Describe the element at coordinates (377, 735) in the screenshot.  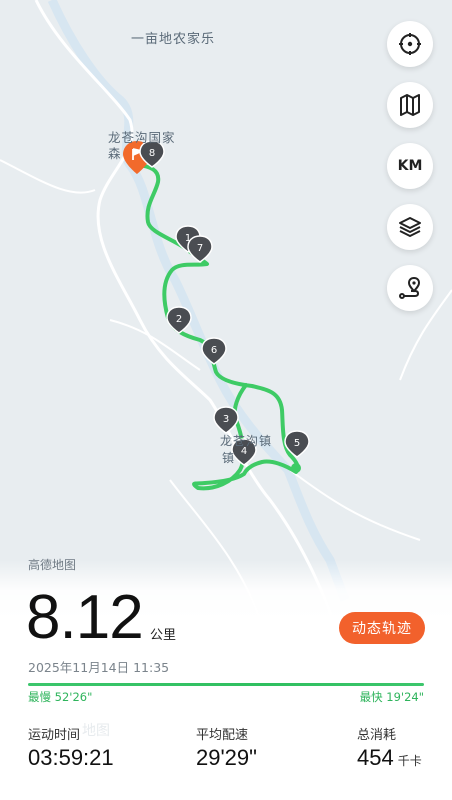
I see `stat-label-calories: 总消耗` at that location.